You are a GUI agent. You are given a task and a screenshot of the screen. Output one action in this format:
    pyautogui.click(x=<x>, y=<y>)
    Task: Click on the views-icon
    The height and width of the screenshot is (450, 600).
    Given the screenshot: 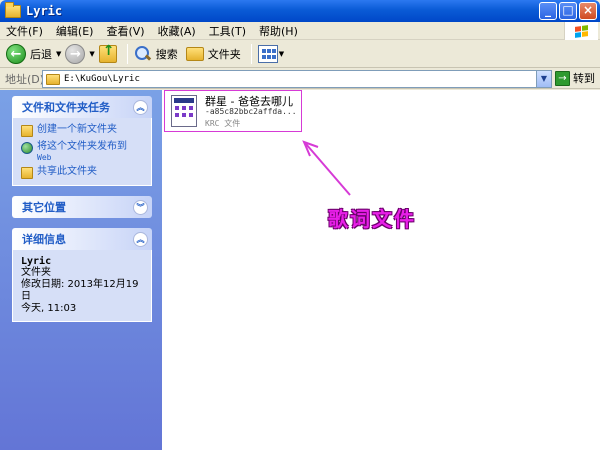 What is the action you would take?
    pyautogui.click(x=267, y=54)
    